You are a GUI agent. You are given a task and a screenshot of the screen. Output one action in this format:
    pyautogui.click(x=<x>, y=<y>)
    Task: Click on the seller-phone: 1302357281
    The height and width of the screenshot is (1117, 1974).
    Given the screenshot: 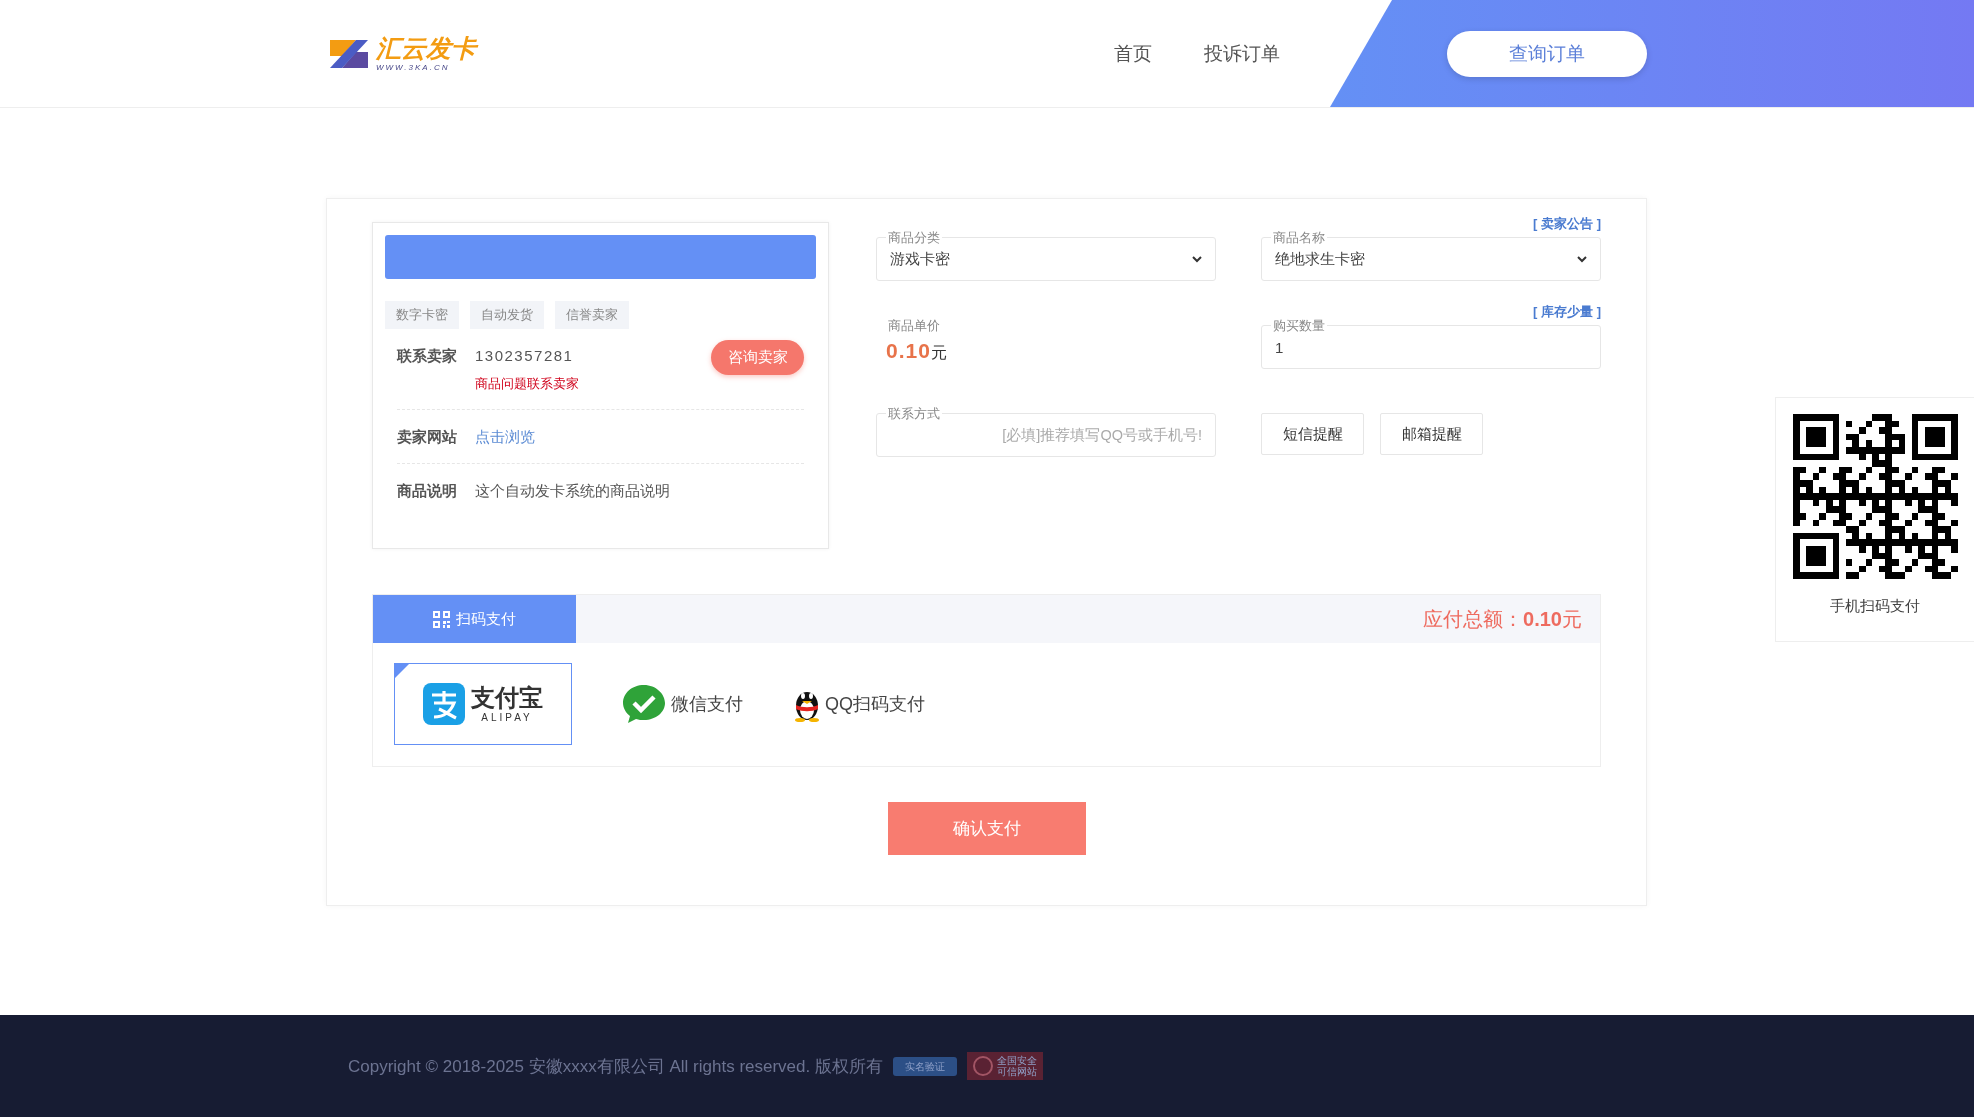 What is the action you would take?
    pyautogui.click(x=524, y=355)
    